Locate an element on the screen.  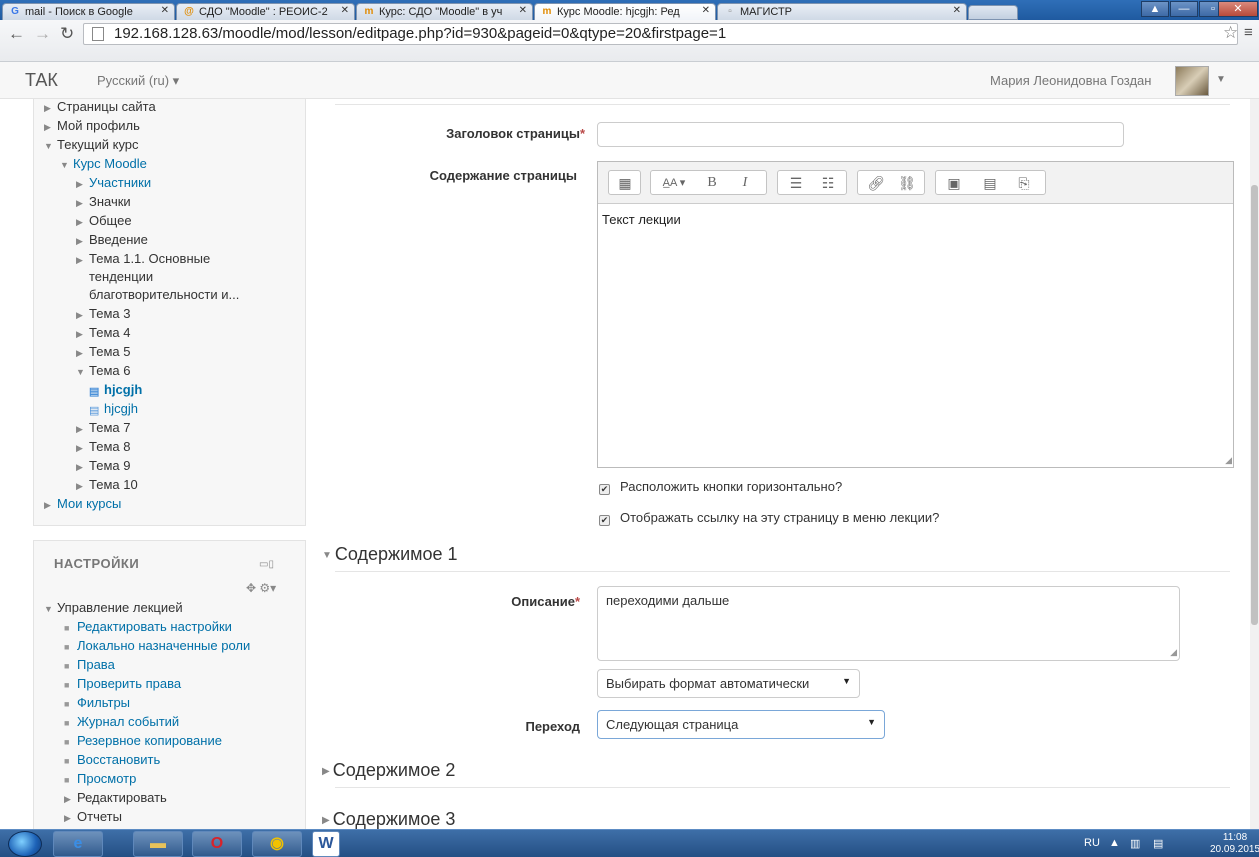
ie-icon: e is located at coordinates (78, 844).